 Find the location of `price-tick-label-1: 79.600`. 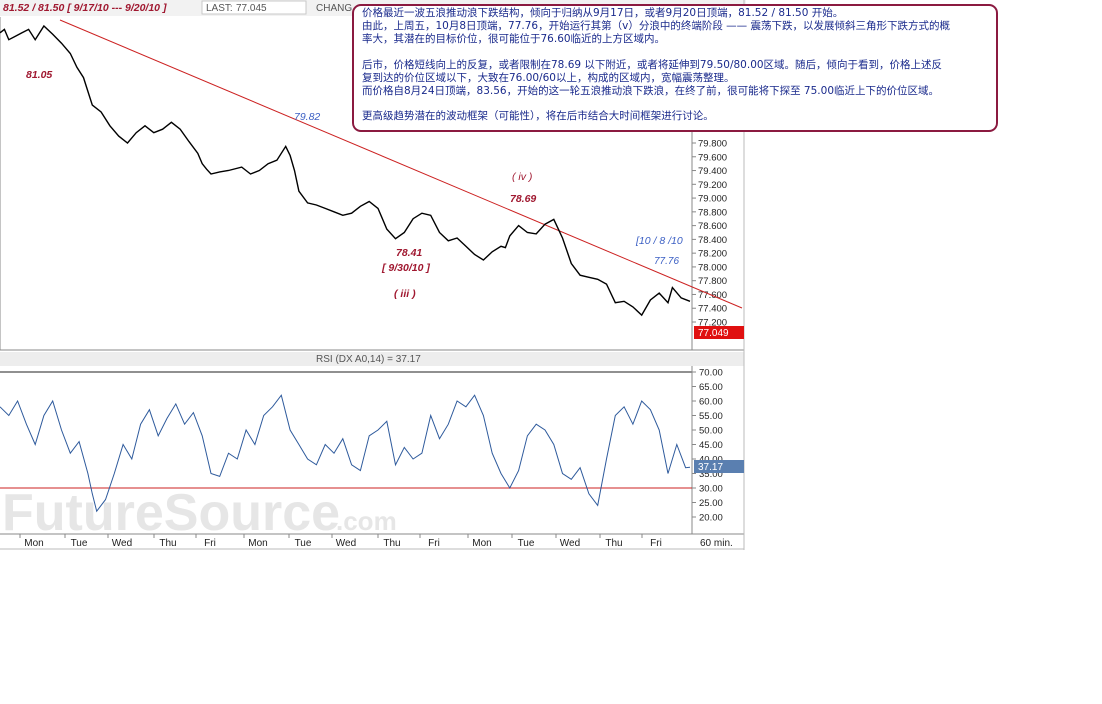

price-tick-label-1: 79.600 is located at coordinates (712, 157).